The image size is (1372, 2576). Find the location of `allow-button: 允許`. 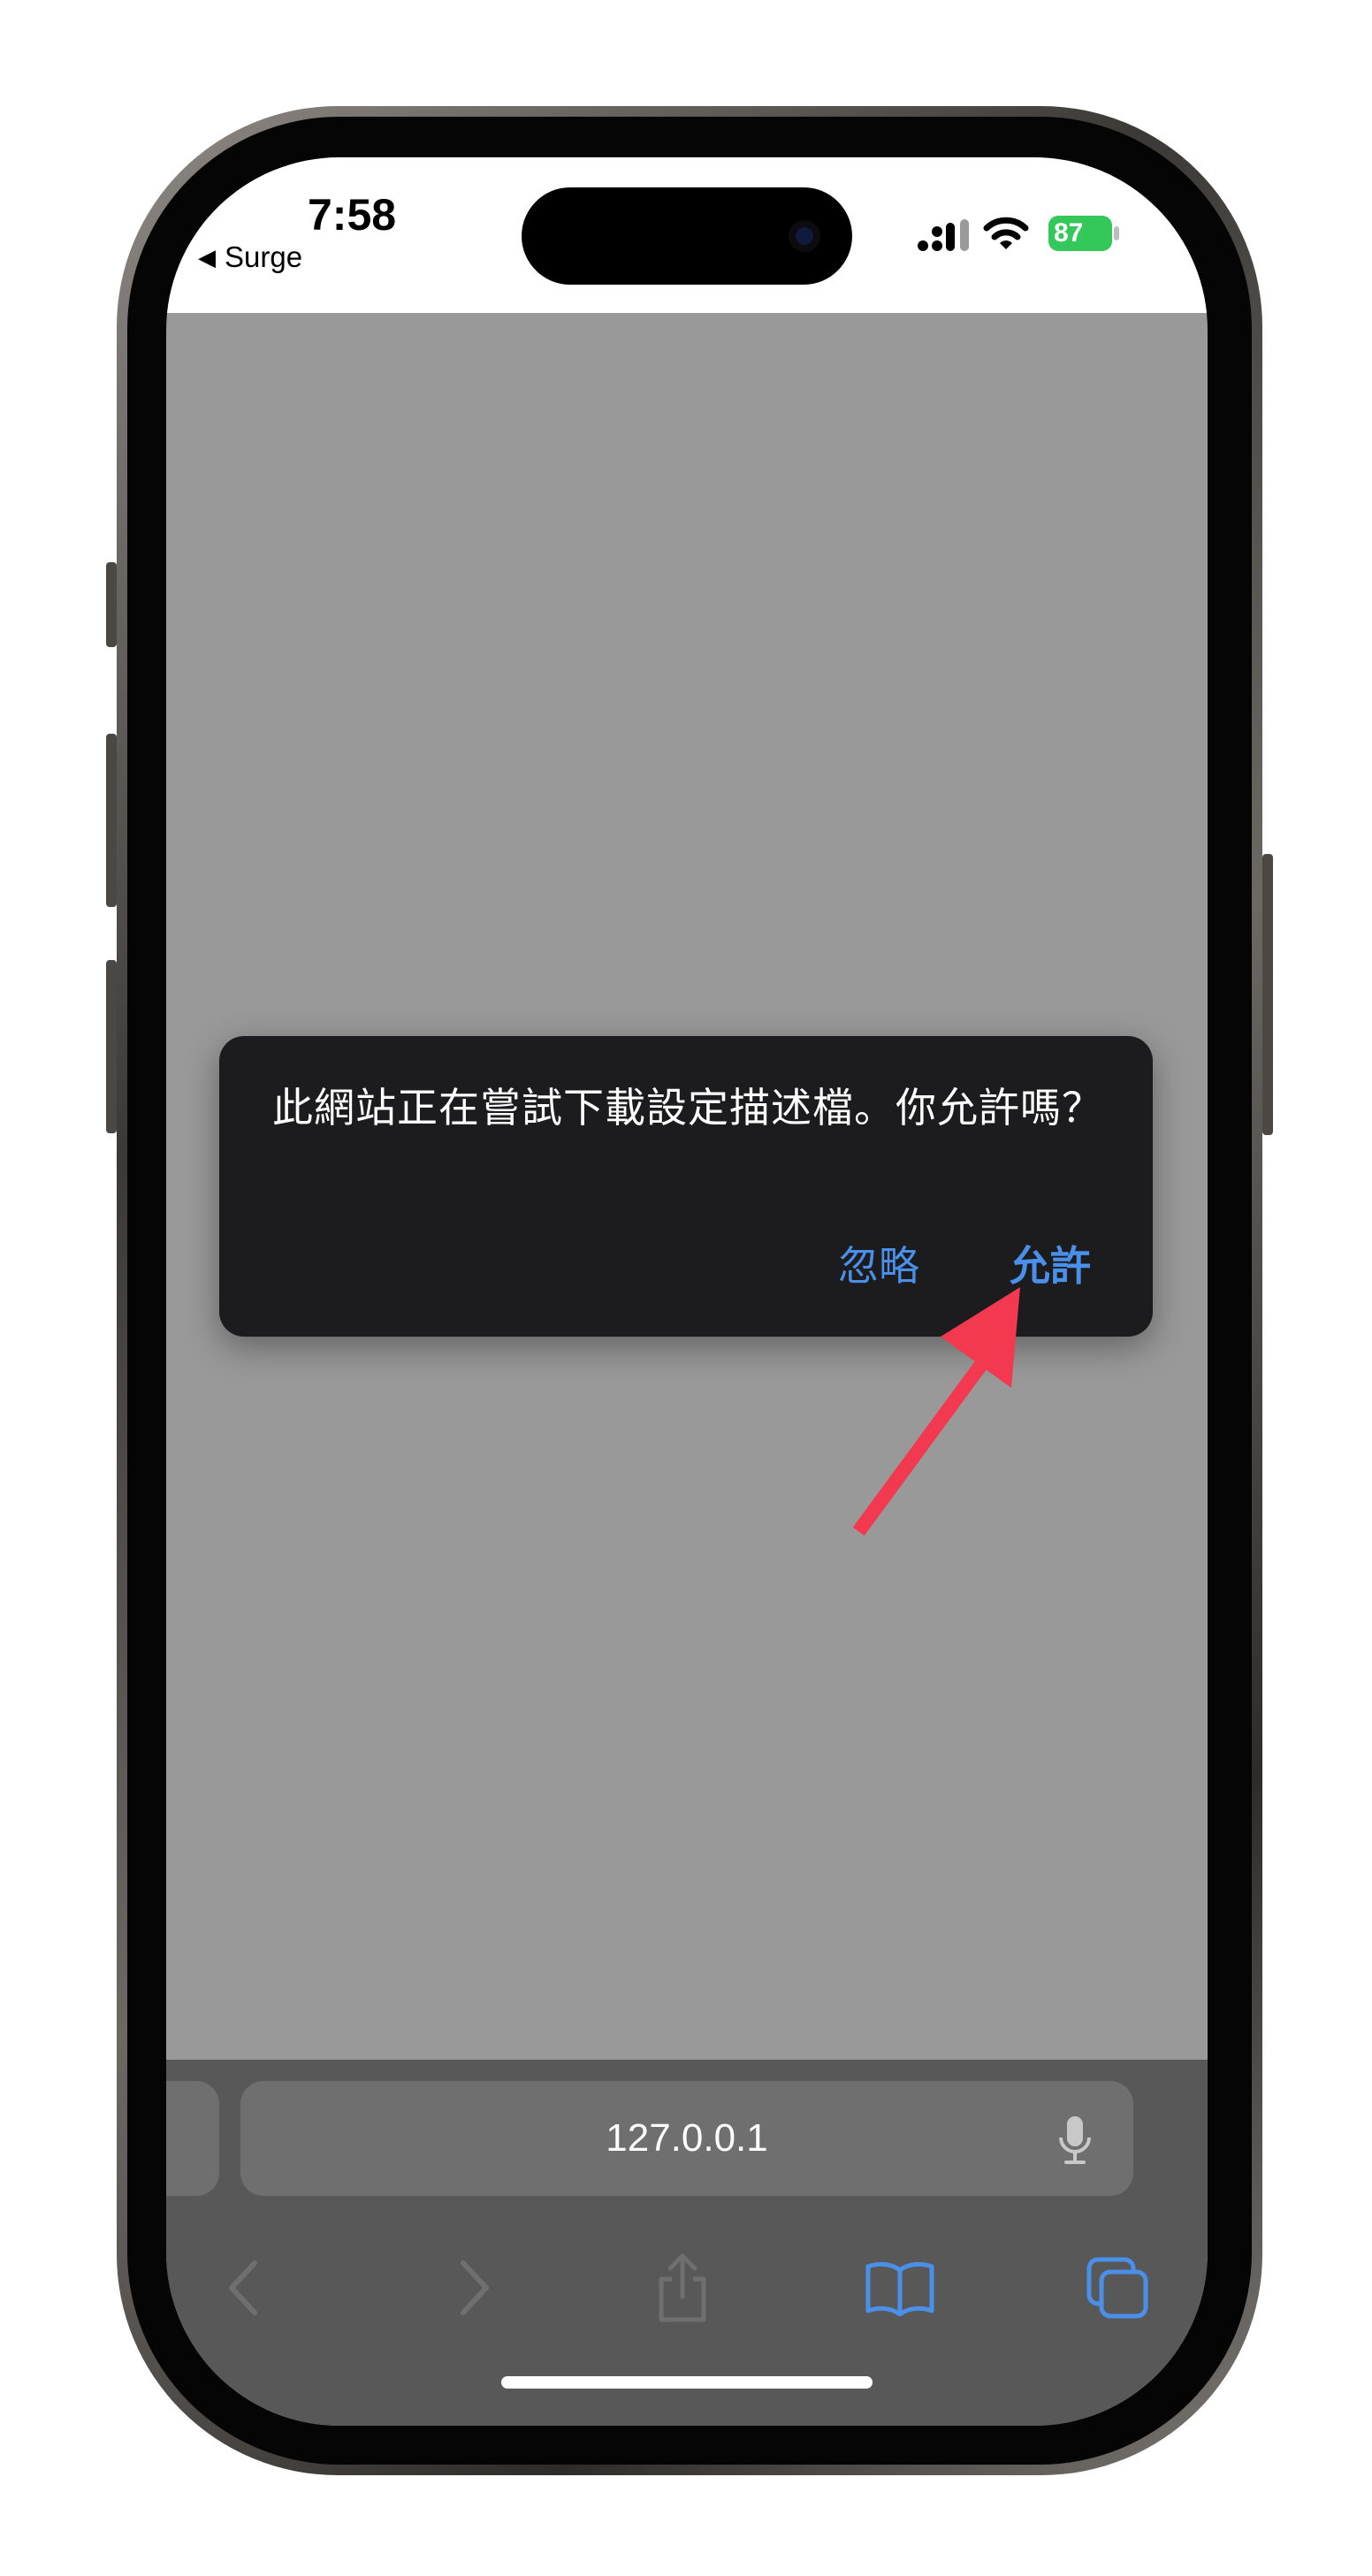

allow-button: 允許 is located at coordinates (1050, 1265).